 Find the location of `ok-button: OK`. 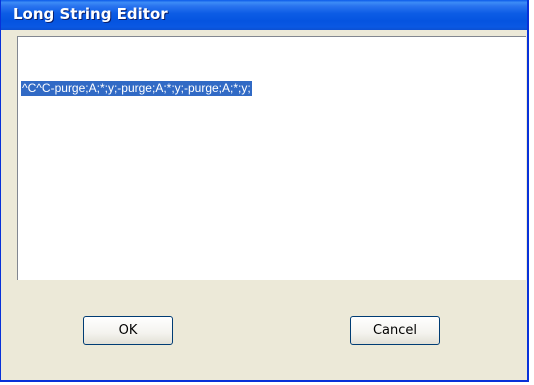

ok-button: OK is located at coordinates (128, 330).